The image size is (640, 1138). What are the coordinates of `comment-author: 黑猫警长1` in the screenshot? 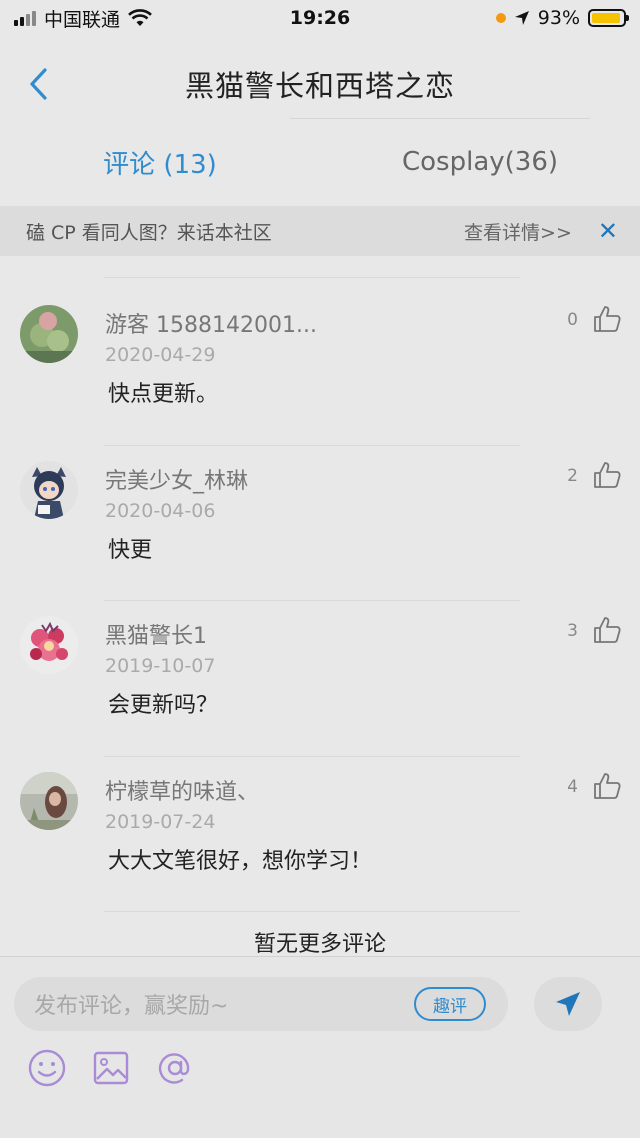 It's located at (156, 634).